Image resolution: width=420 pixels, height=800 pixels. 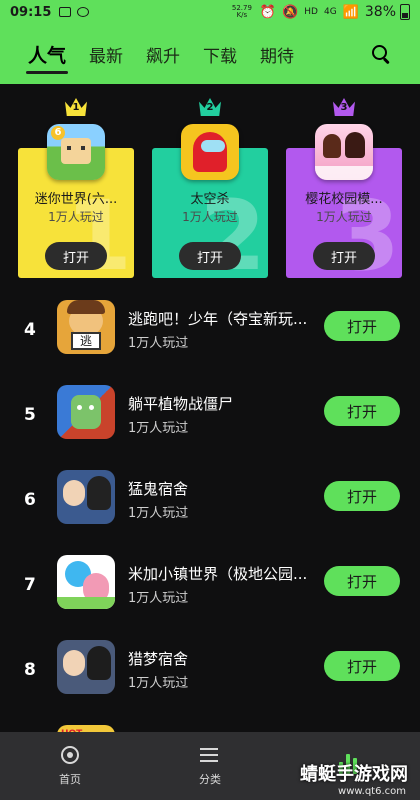 I want to click on mute-icon: 🔕, so click(x=290, y=12).